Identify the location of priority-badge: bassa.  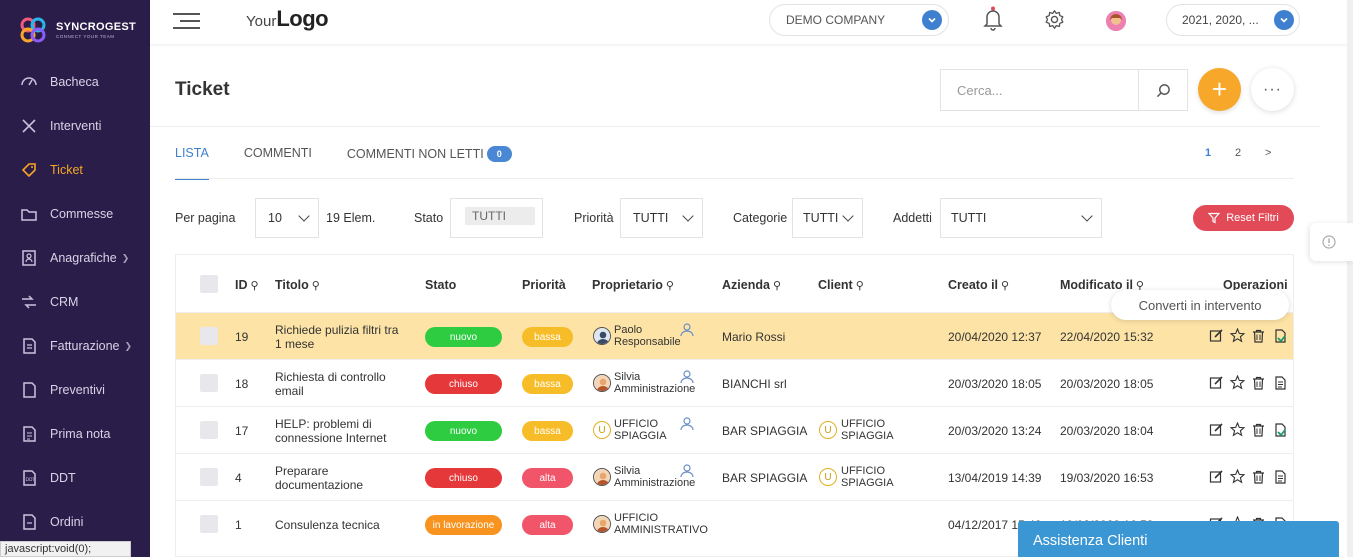
(547, 337).